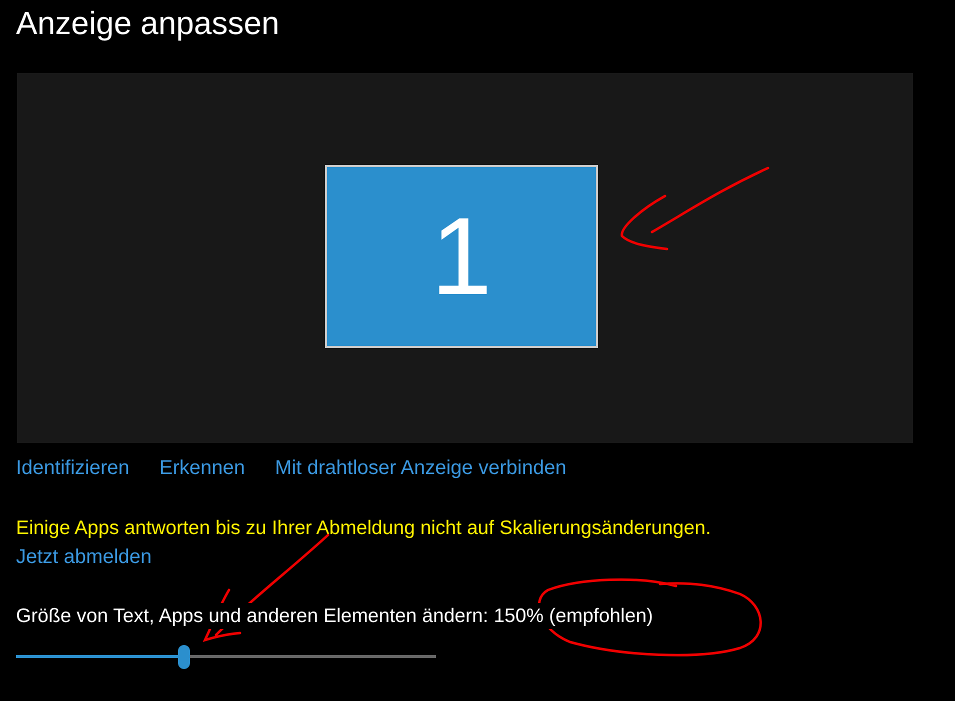  Describe the element at coordinates (226, 657) in the screenshot. I see `scale-slider` at that location.